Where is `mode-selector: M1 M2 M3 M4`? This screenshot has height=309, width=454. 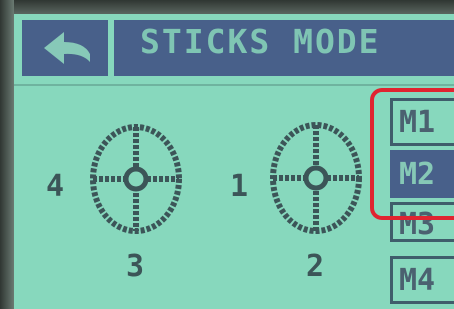 mode-selector: M1 M2 M3 M4 is located at coordinates (418, 198).